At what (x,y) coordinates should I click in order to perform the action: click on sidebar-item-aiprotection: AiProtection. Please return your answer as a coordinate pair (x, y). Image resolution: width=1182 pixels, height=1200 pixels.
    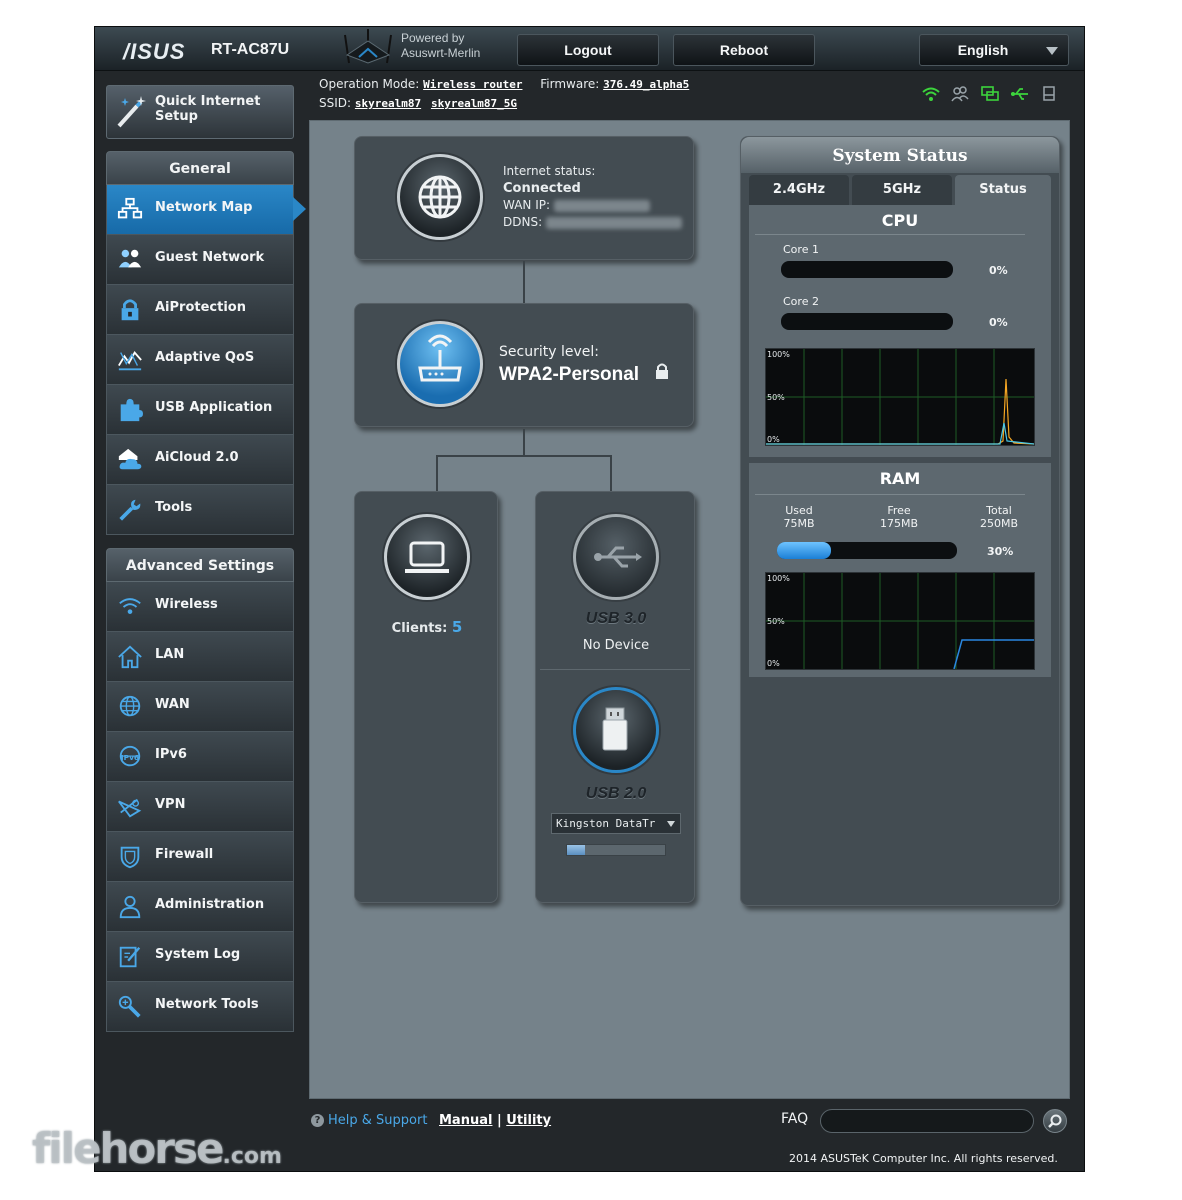
    Looking at the image, I should click on (200, 310).